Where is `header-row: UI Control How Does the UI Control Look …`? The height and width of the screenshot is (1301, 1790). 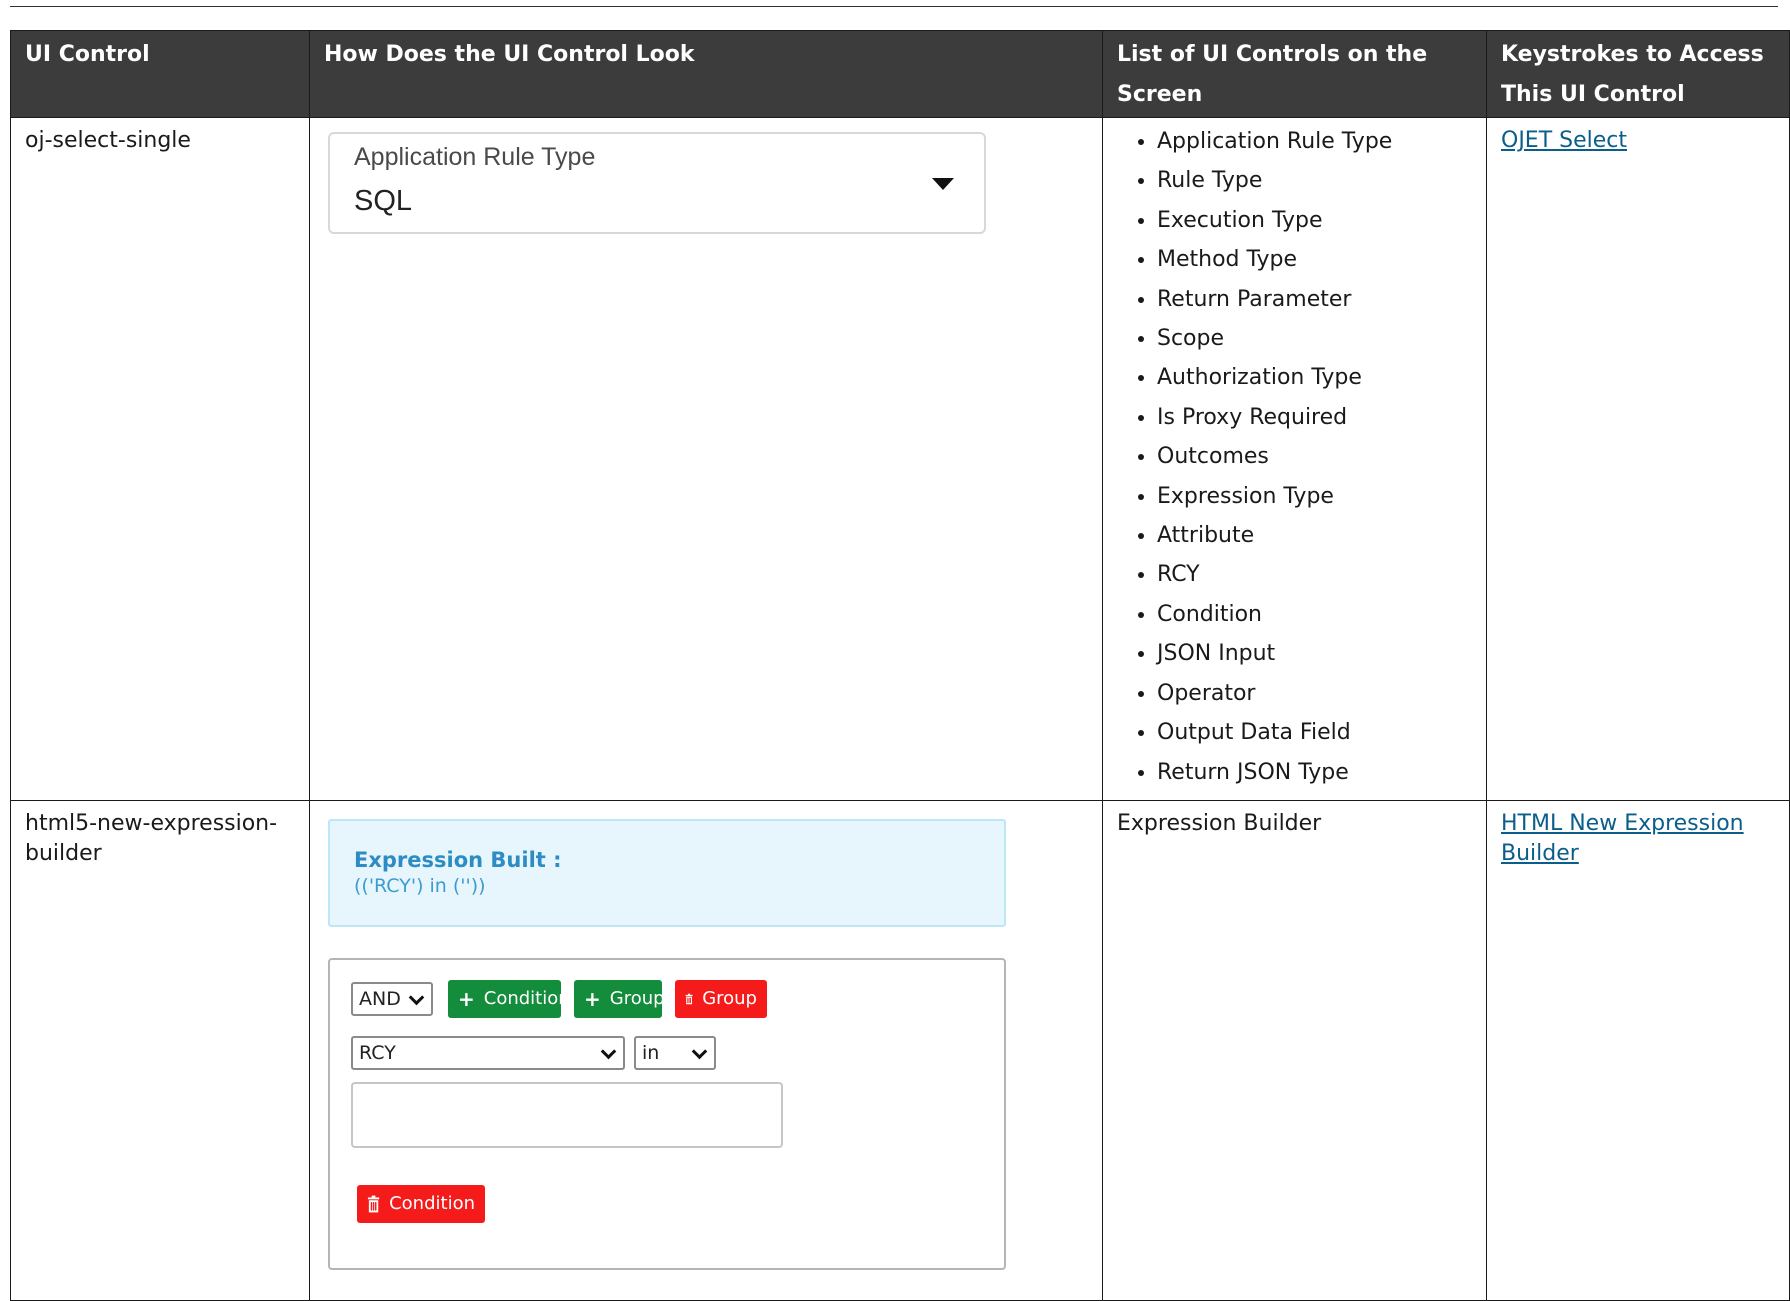
header-row: UI Control How Does the UI Control Look … is located at coordinates (900, 74).